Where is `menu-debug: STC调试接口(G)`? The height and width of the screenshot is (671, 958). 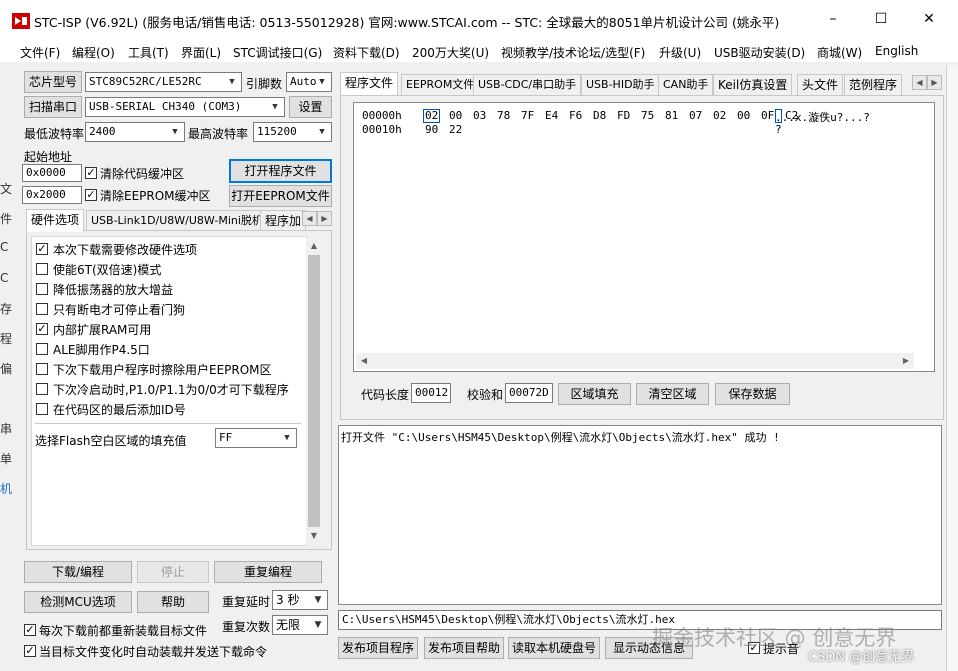 menu-debug: STC调试接口(G) is located at coordinates (277, 52).